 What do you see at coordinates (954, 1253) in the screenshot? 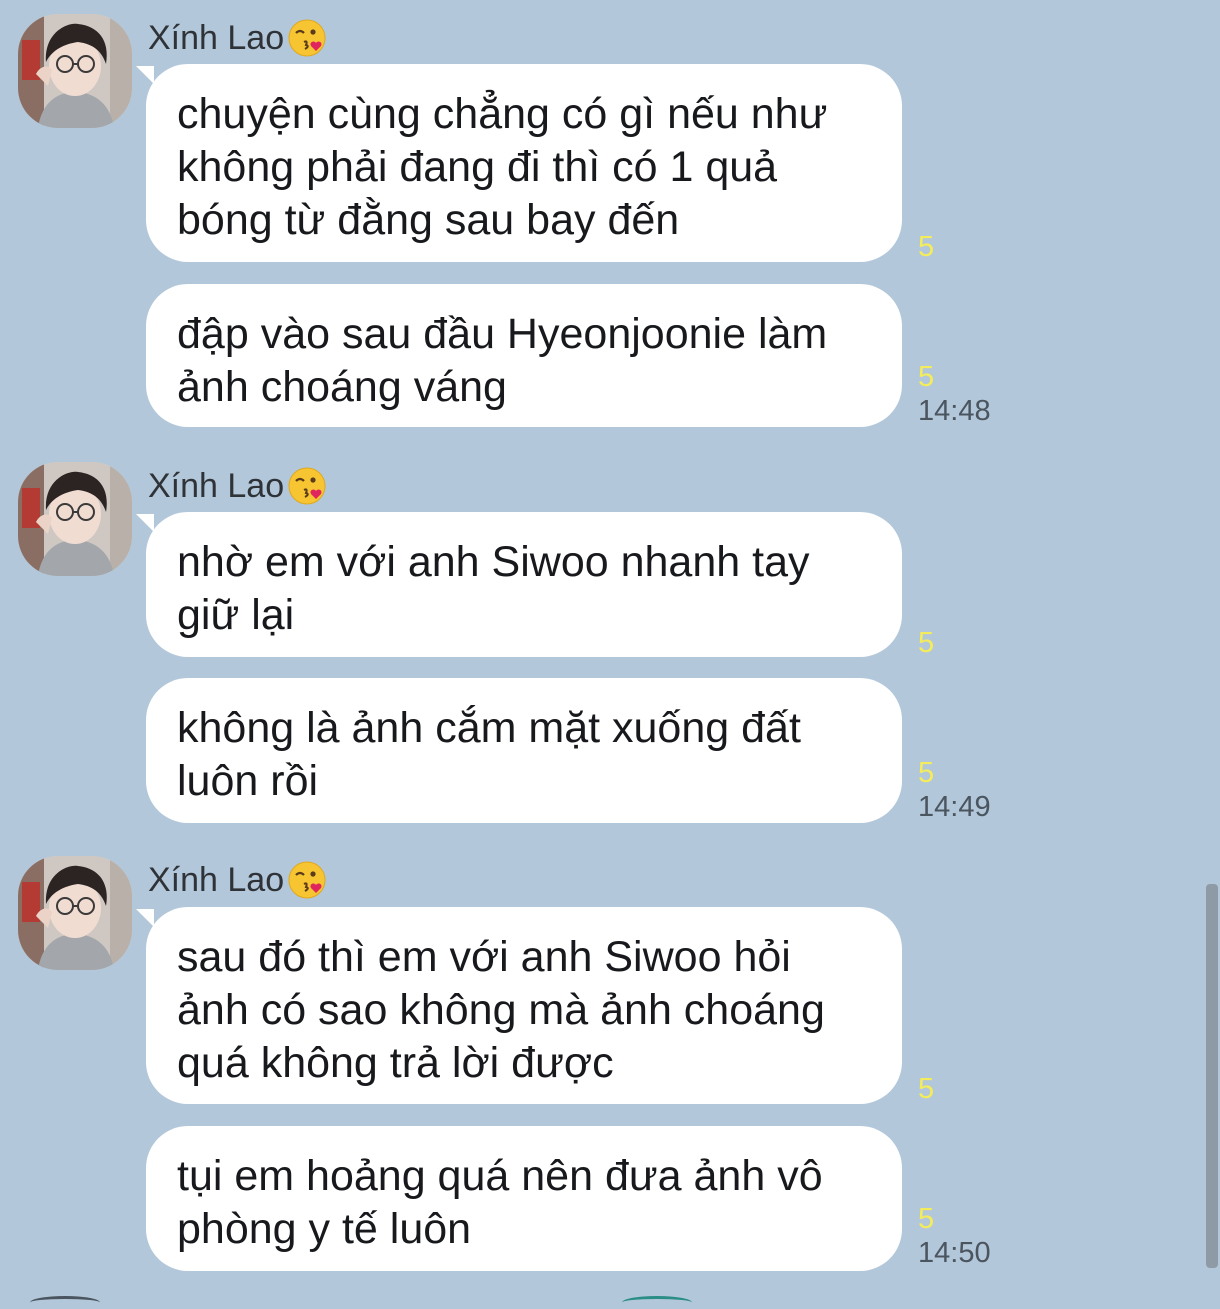
I see `message-timestamp: 14:50` at bounding box center [954, 1253].